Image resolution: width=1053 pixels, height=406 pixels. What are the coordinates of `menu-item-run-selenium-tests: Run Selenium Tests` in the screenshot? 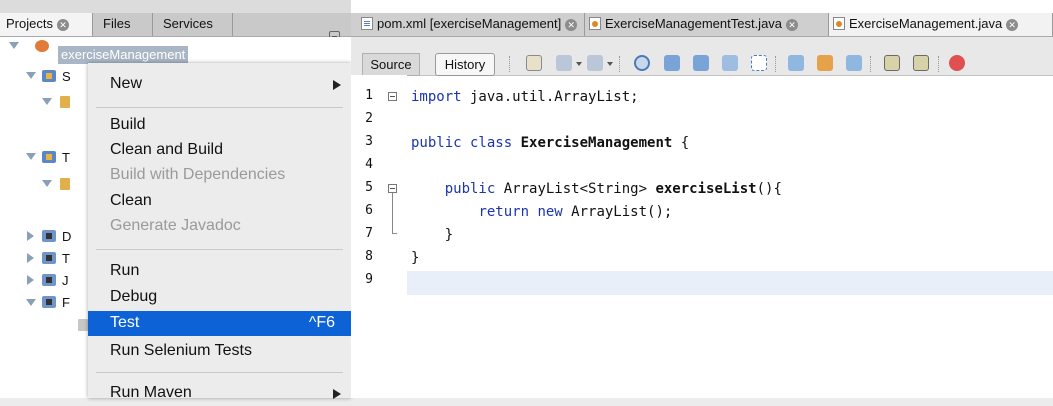 It's located at (219, 351).